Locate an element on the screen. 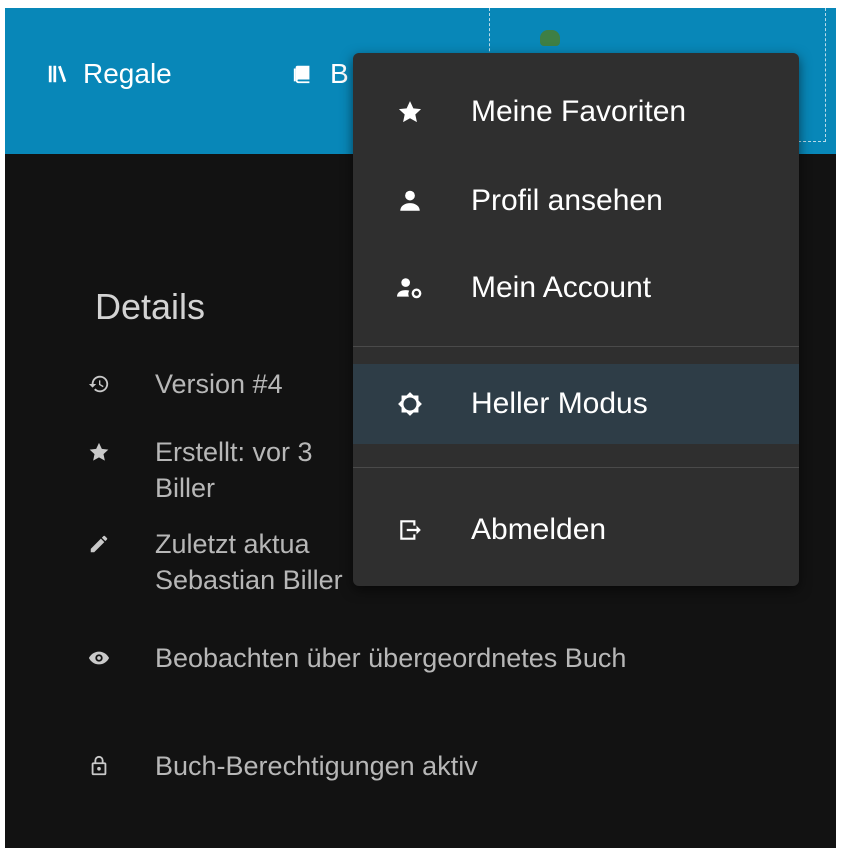  nav-link-label: Regale is located at coordinates (127, 73).